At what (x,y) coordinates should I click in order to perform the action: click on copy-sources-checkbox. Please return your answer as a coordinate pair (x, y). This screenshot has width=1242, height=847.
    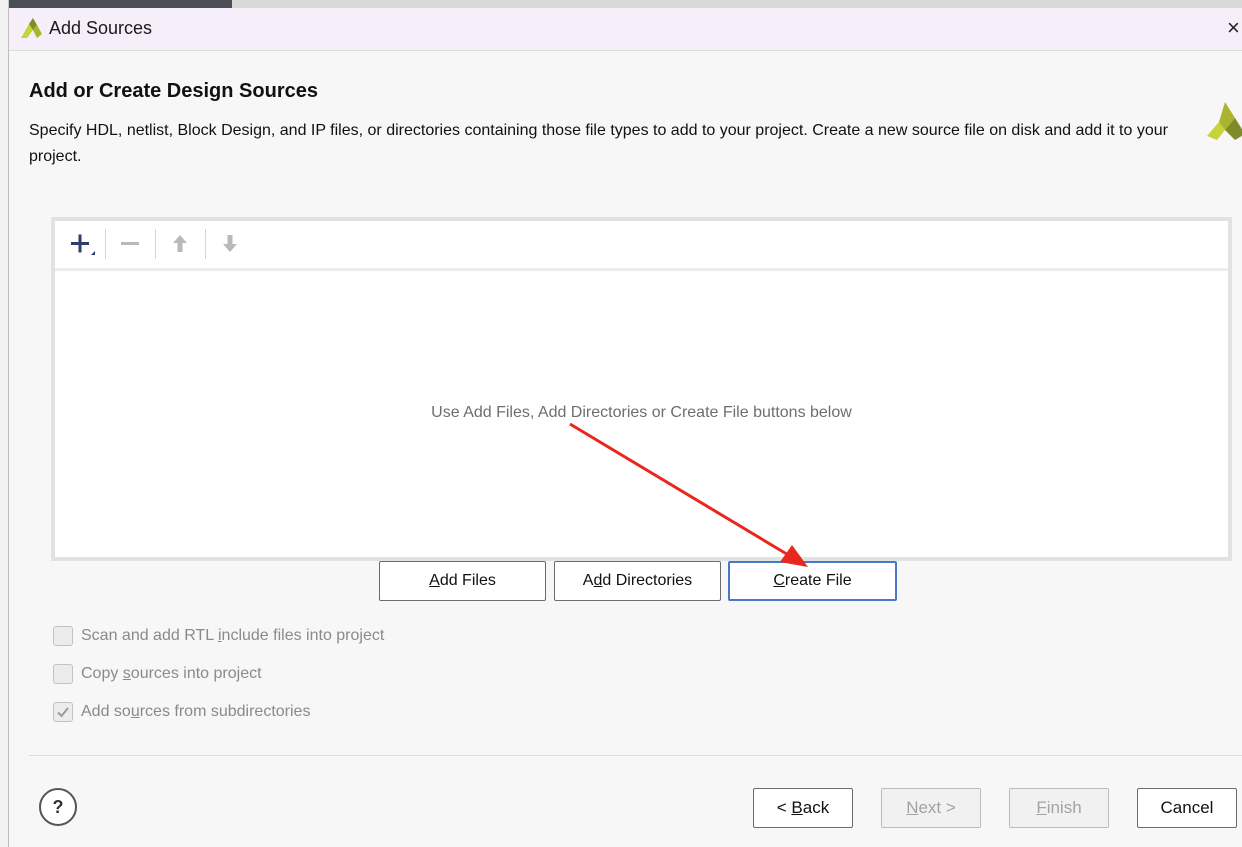
    Looking at the image, I should click on (63, 674).